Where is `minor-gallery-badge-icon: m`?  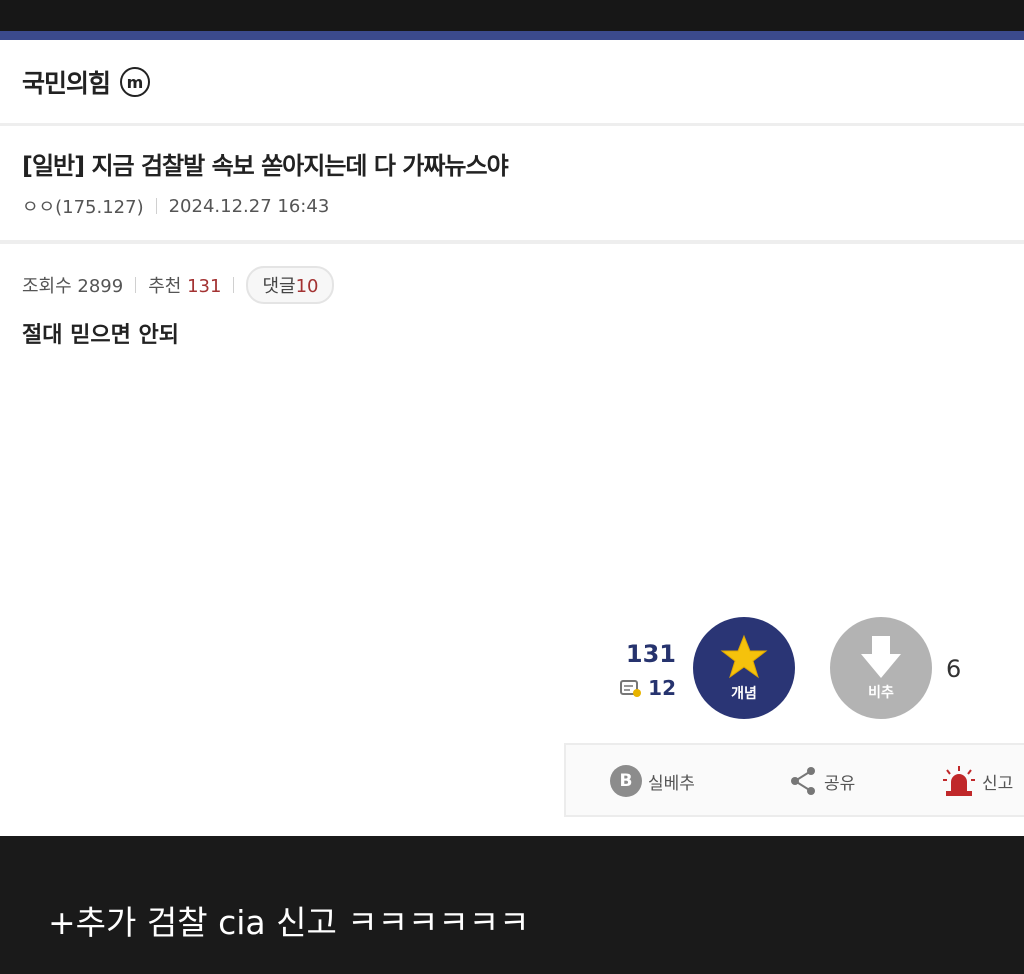
minor-gallery-badge-icon: m is located at coordinates (135, 82).